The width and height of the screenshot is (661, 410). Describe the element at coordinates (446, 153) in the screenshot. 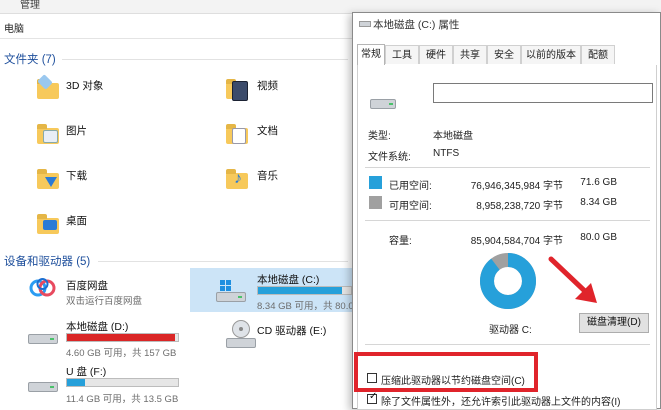

I see `filesystem-value: NTFS` at that location.